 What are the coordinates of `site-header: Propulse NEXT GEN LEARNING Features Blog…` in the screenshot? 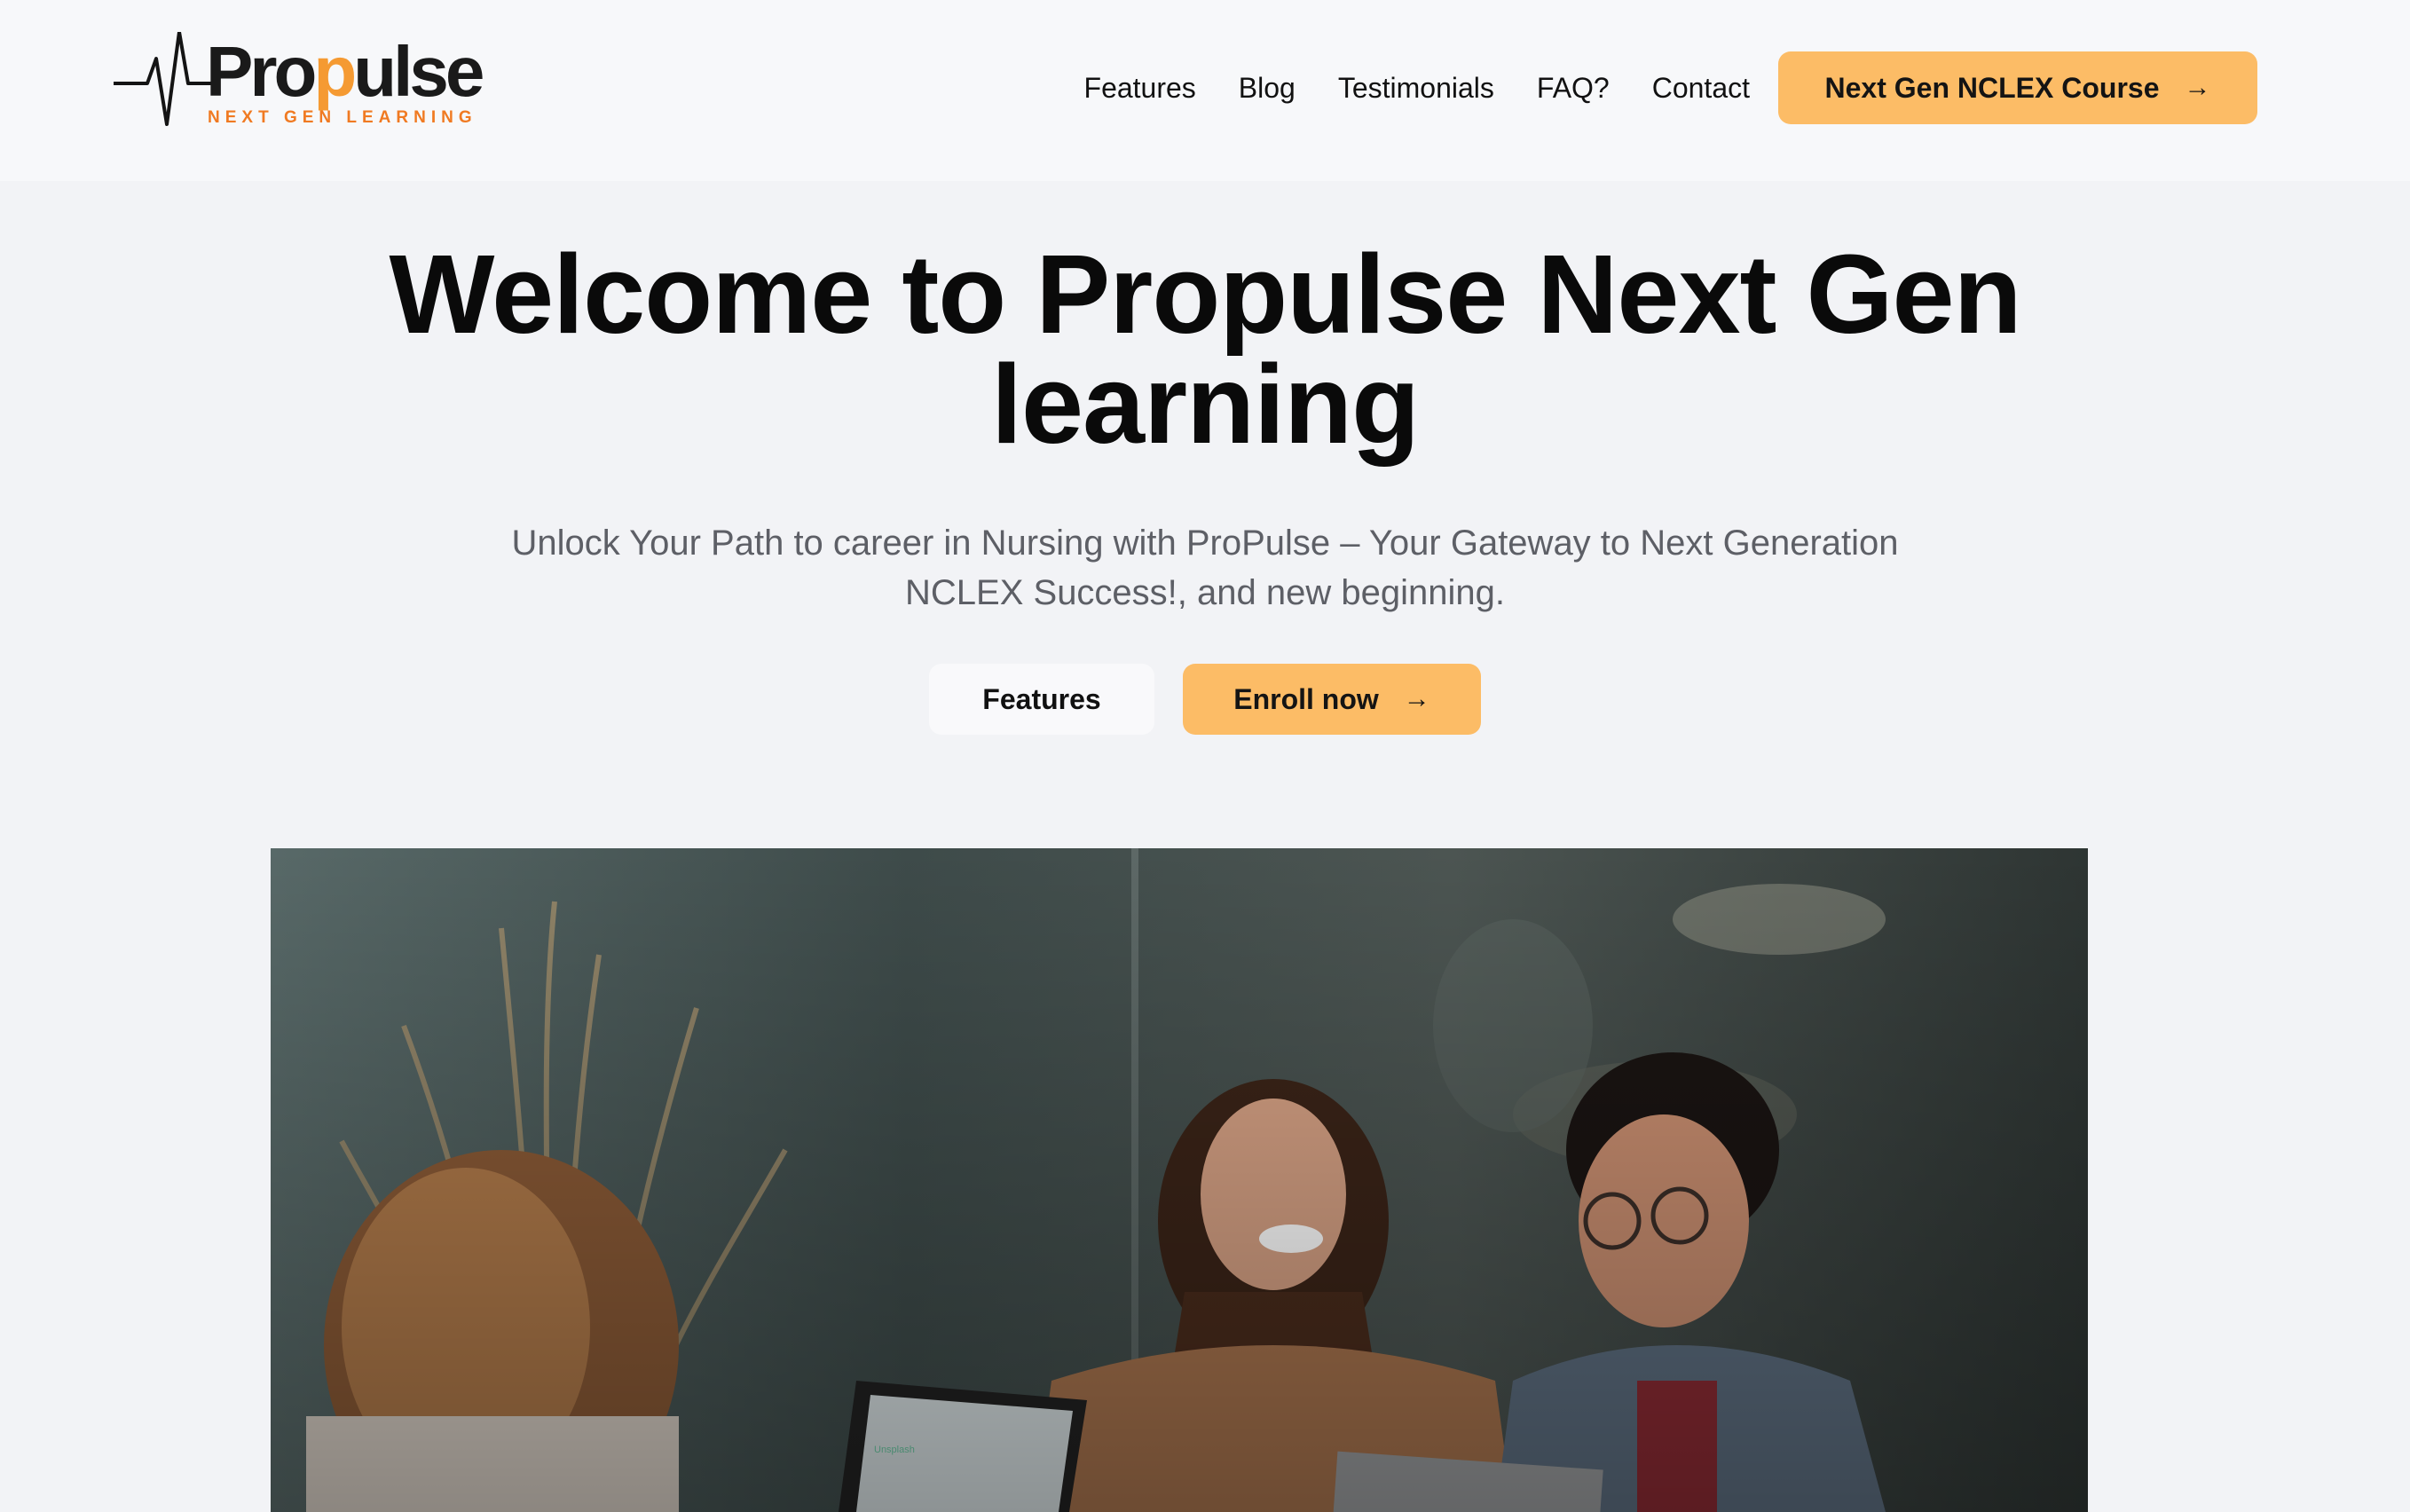 It's located at (1205, 90).